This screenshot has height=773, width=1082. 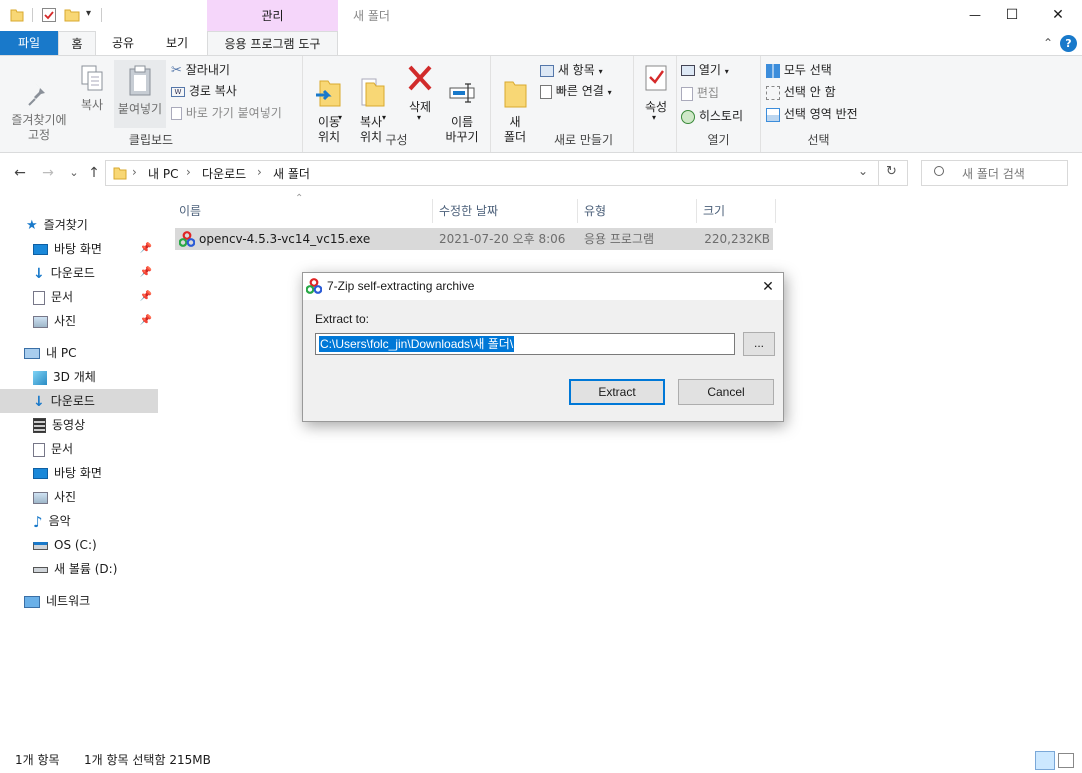 What do you see at coordinates (420, 88) in the screenshot?
I see `delete-button: 삭제` at bounding box center [420, 88].